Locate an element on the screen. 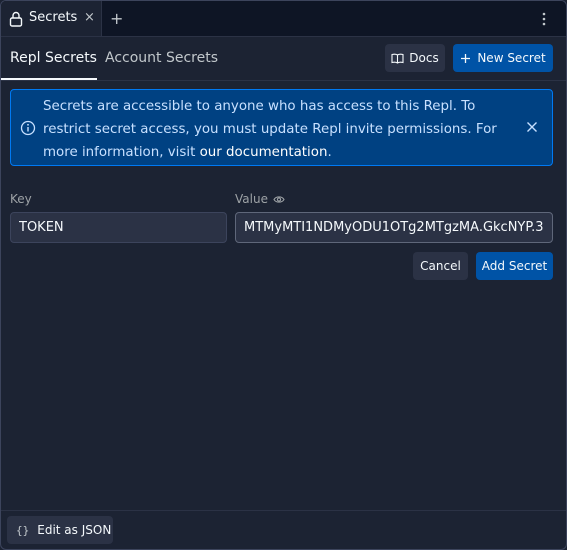 This screenshot has height=550, width=567. lock-icon is located at coordinates (16, 19).